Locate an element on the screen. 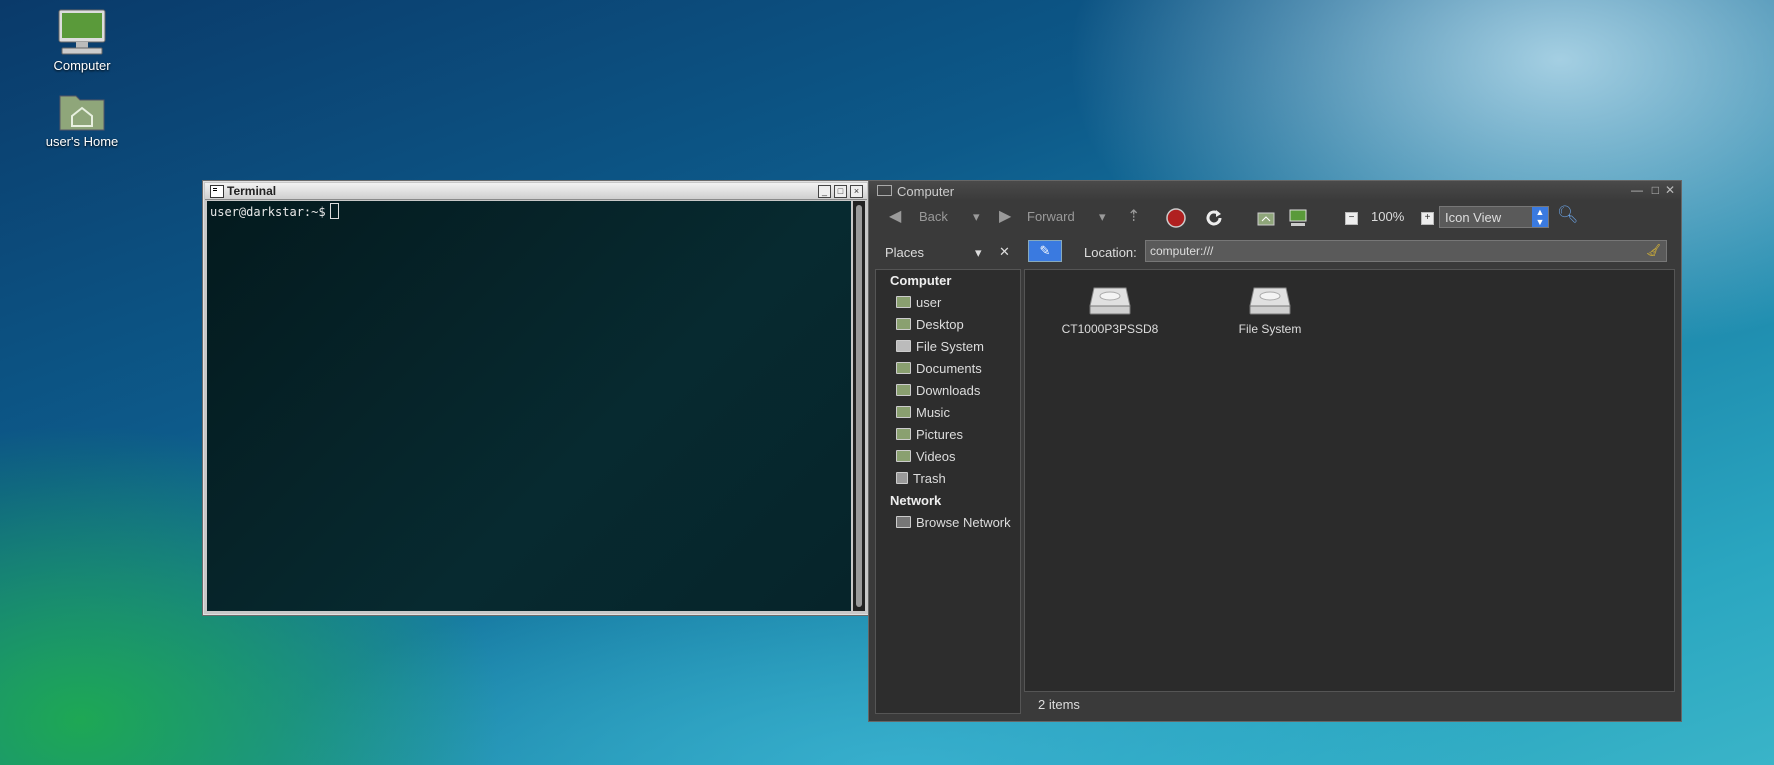 The image size is (1774, 765). close-button: × is located at coordinates (856, 191).